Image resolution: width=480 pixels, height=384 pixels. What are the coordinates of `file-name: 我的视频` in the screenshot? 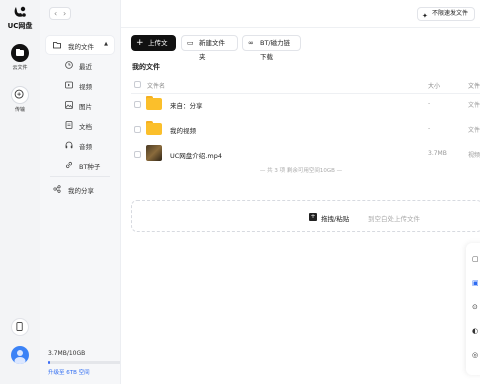 It's located at (183, 131).